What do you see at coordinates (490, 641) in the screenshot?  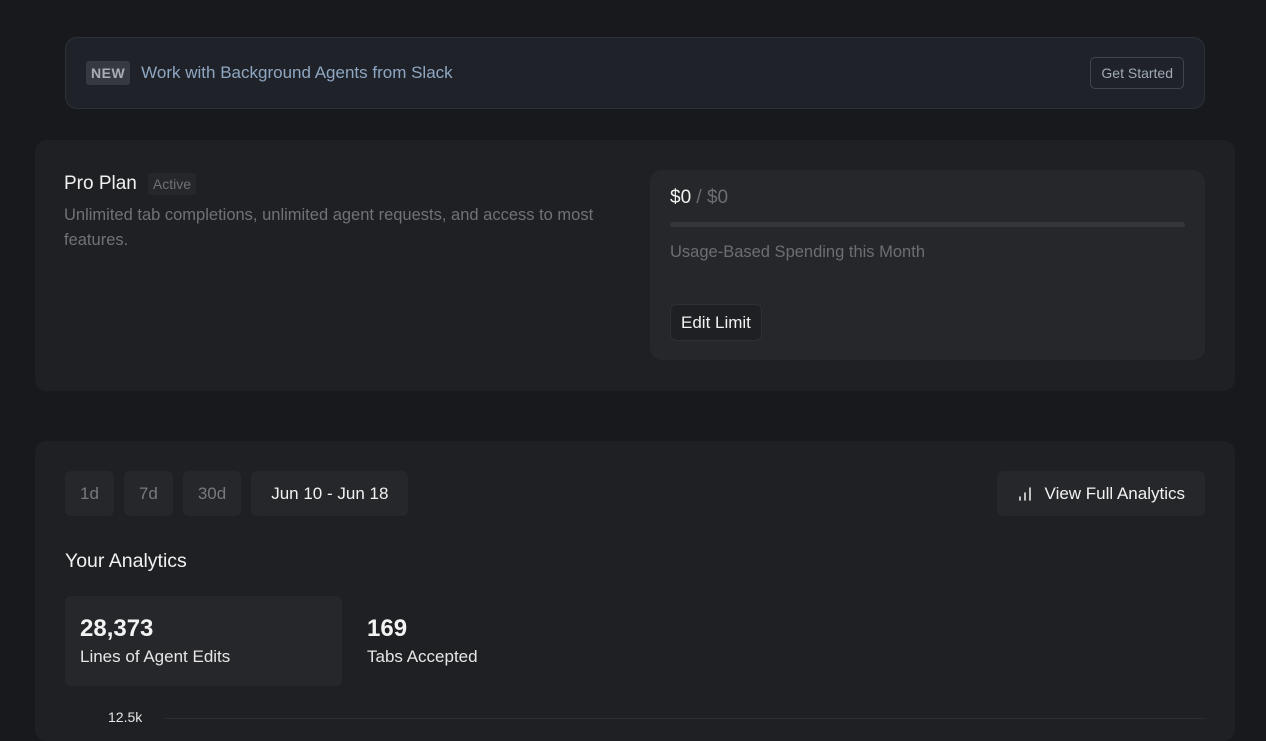 I see `stat-tabs-accepted: 169 Tabs Accepted` at bounding box center [490, 641].